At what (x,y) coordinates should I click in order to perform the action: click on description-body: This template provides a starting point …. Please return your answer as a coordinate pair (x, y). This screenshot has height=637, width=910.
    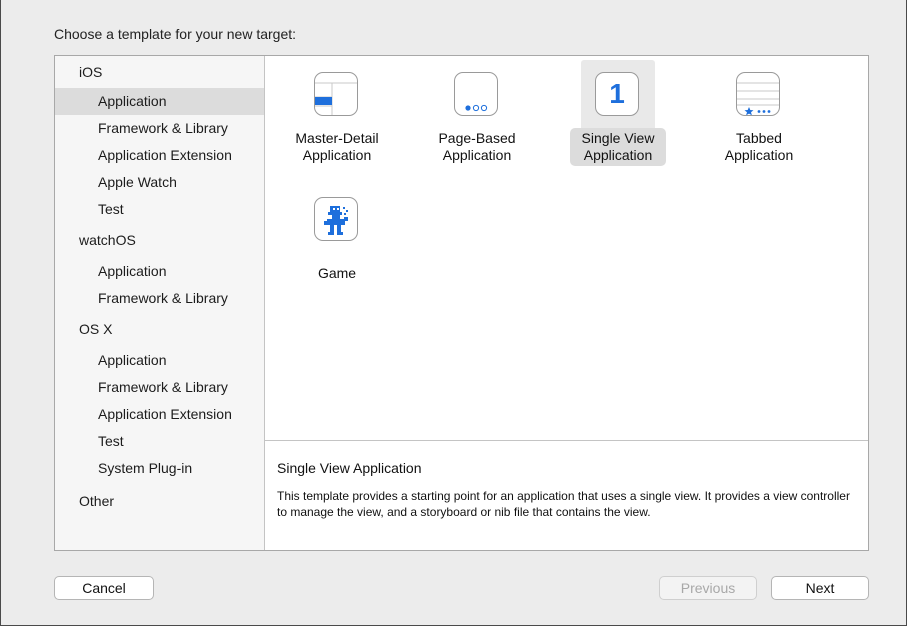
    Looking at the image, I should click on (563, 504).